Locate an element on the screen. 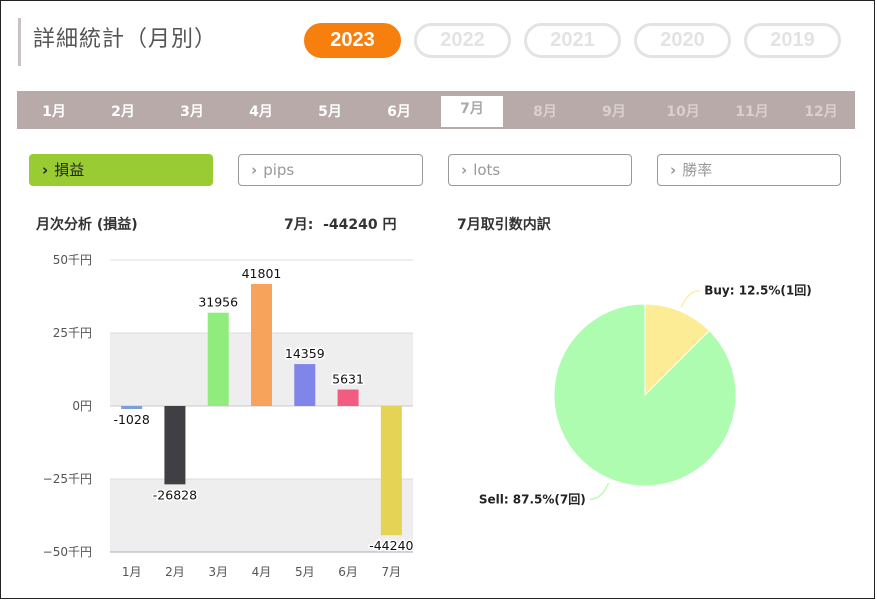 This screenshot has height=601, width=877. pie-label: Buy: 12.5%(1回) is located at coordinates (757, 291).